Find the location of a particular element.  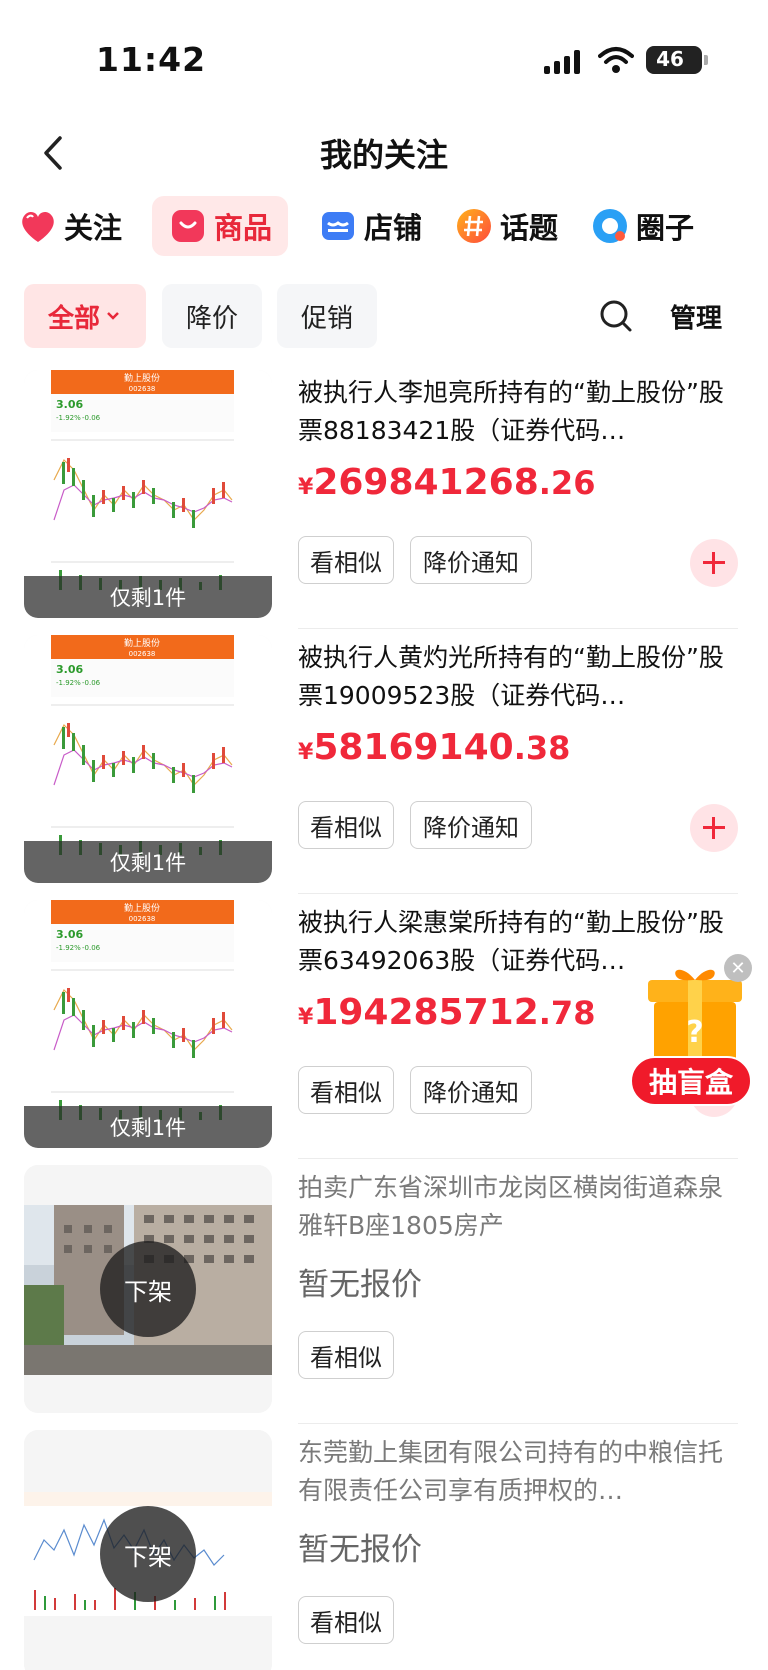

tab-store-label: 店铺 is located at coordinates (393, 228).